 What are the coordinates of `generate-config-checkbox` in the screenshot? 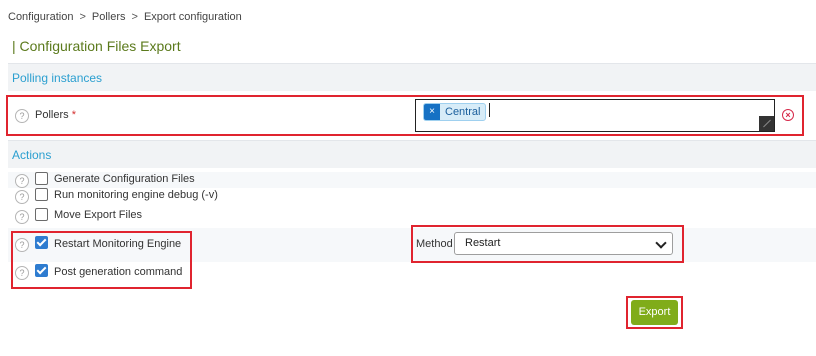 It's located at (41, 178).